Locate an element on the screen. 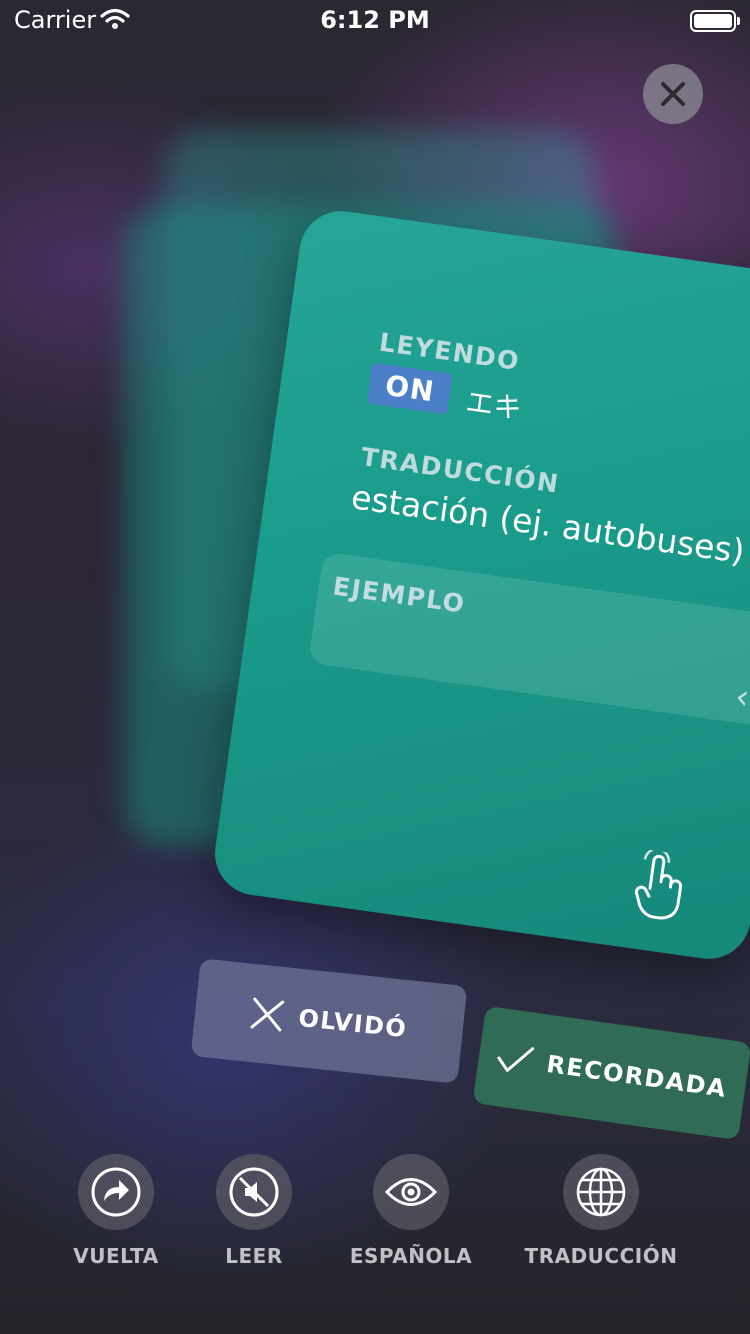 This screenshot has height=1334, width=750. speaker-muted-icon is located at coordinates (254, 1192).